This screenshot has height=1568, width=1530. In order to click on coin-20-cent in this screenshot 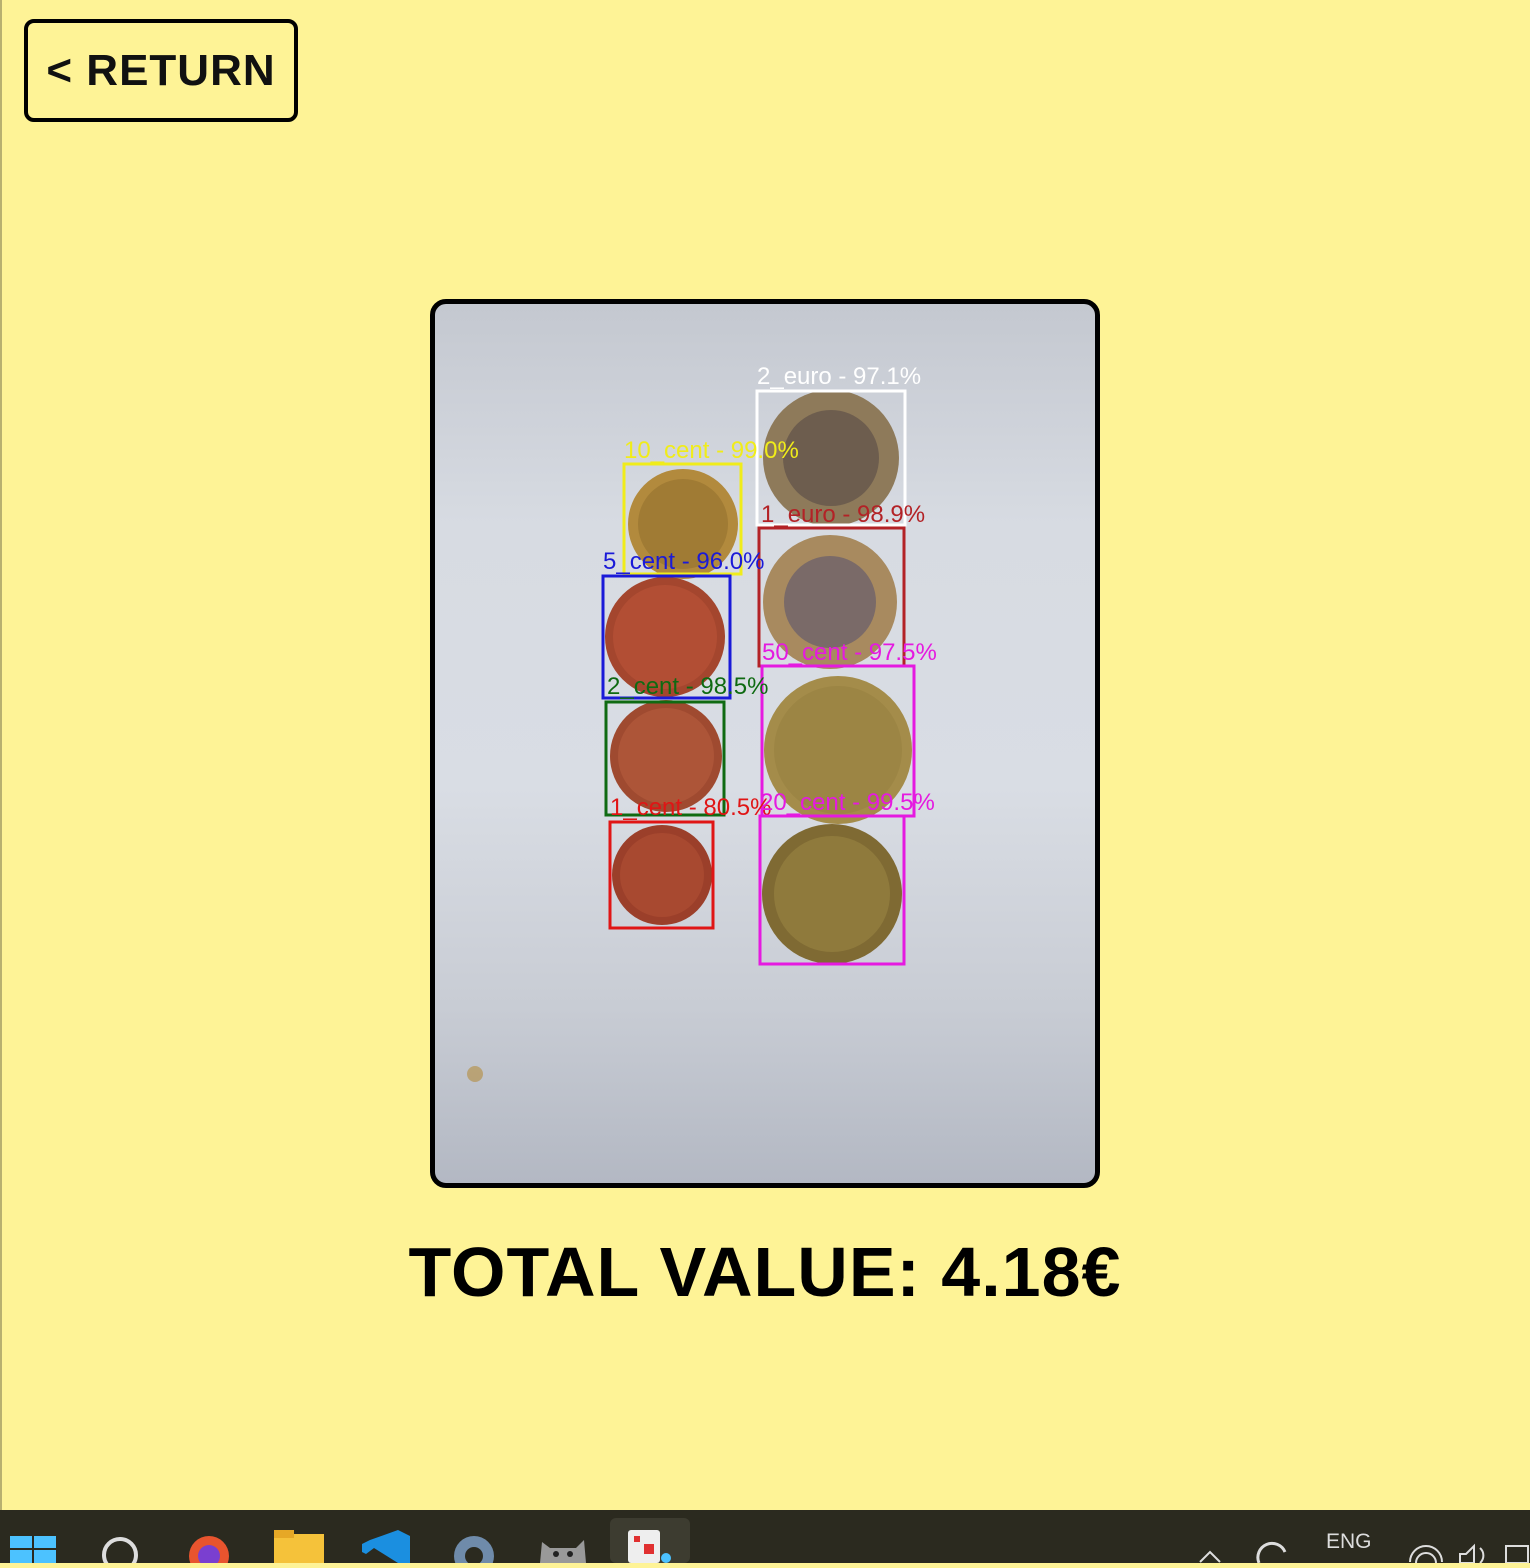, I will do `click(832, 894)`.